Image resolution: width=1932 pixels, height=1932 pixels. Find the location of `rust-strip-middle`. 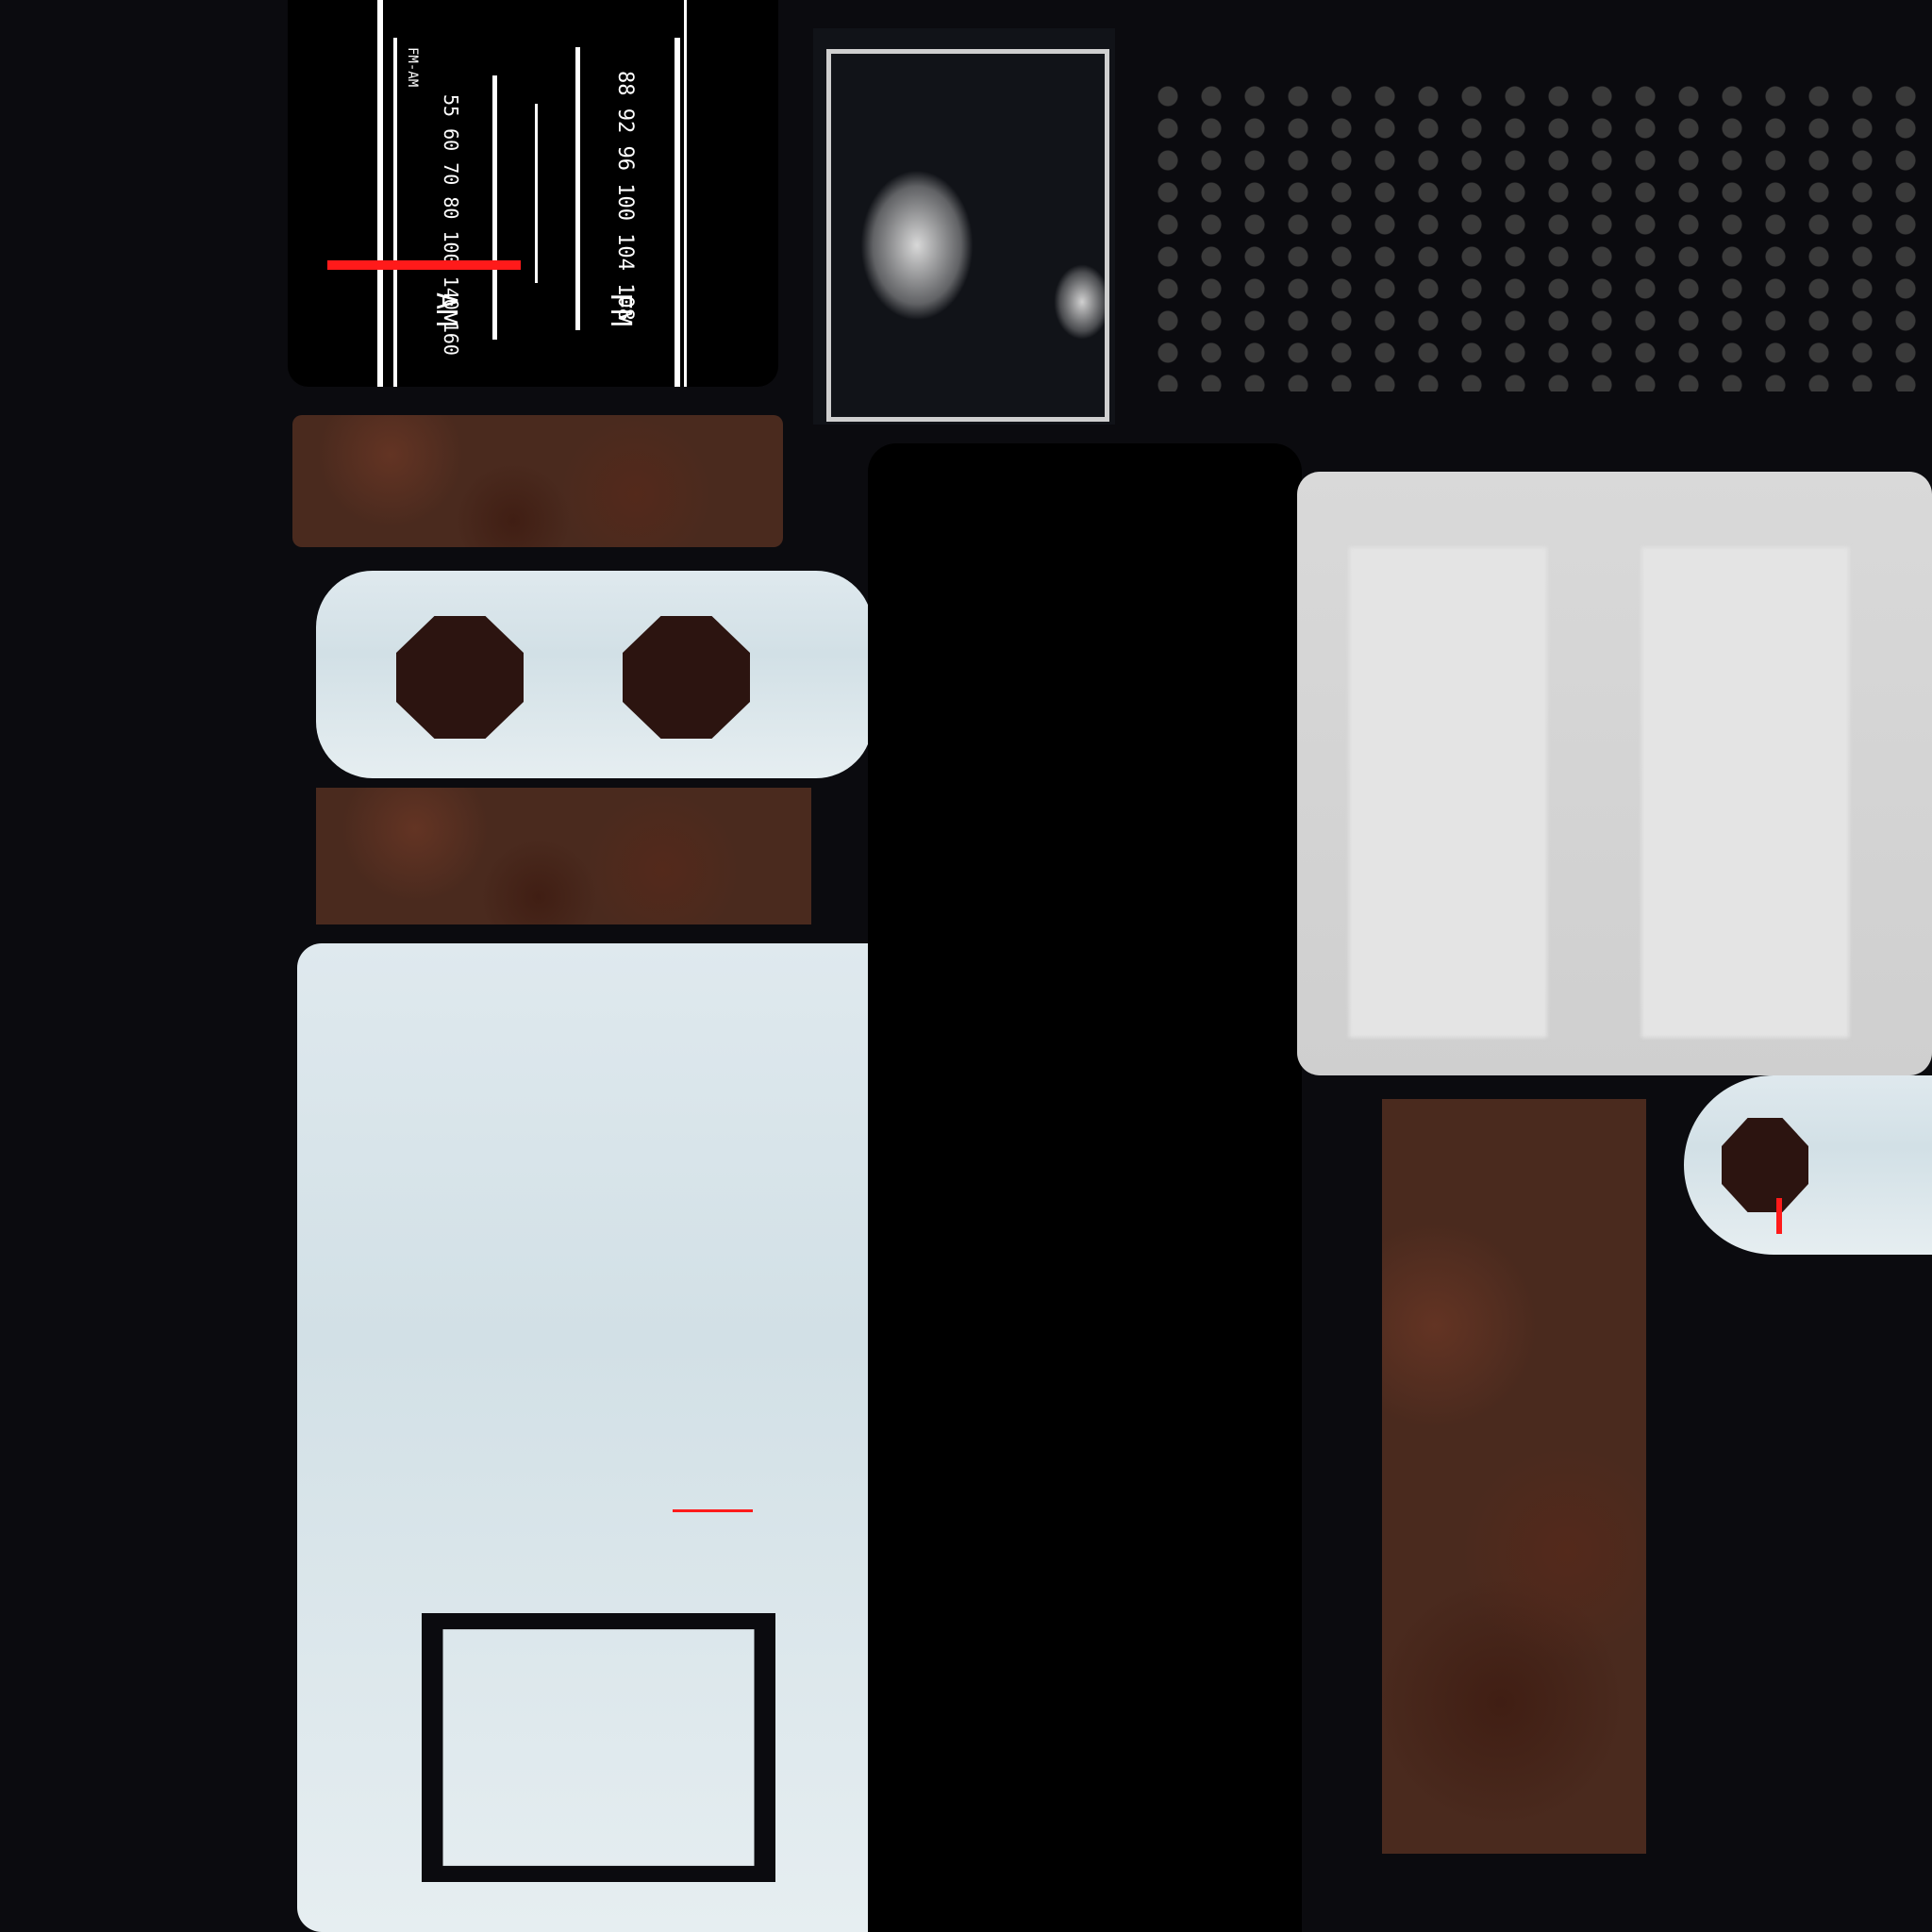

rust-strip-middle is located at coordinates (563, 856).